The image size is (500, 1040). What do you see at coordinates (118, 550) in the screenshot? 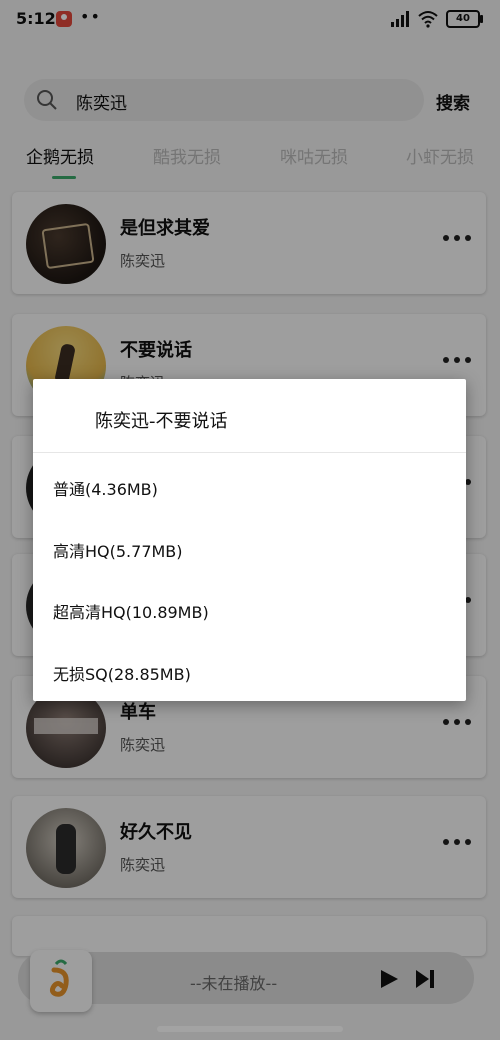
I see `quality-option-hq: 高清HQ(5.77MB)` at bounding box center [118, 550].